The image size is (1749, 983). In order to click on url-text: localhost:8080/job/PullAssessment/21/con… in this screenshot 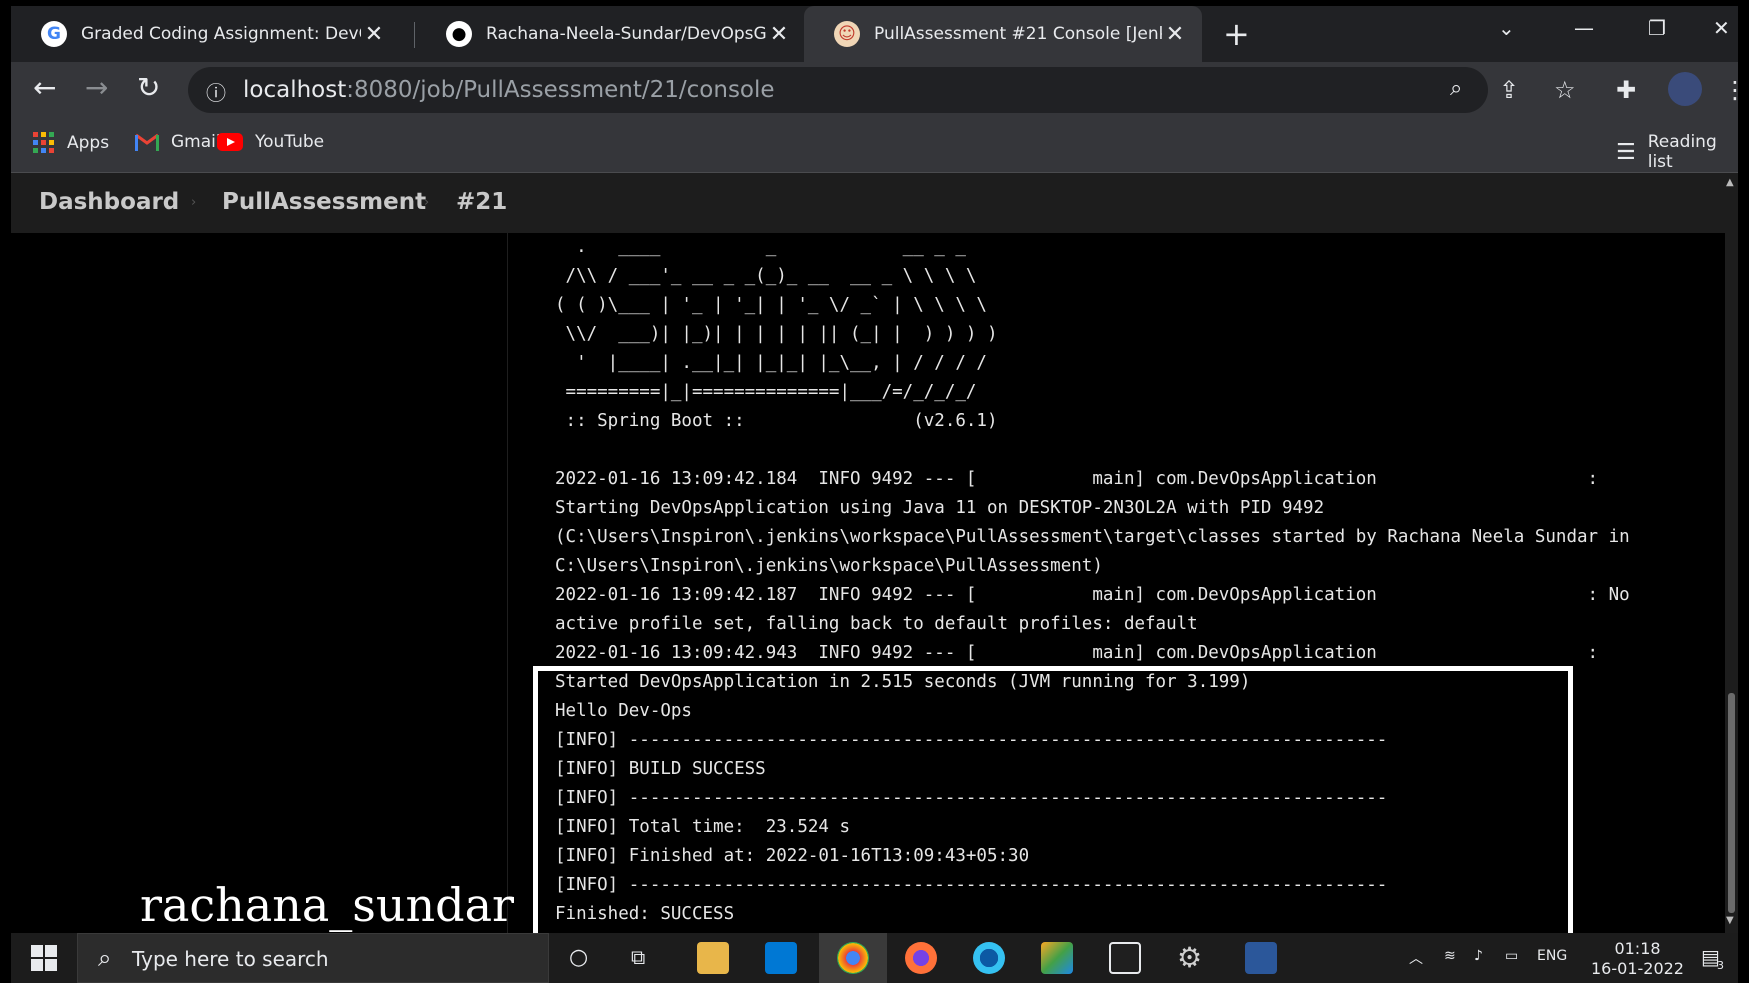, I will do `click(509, 90)`.